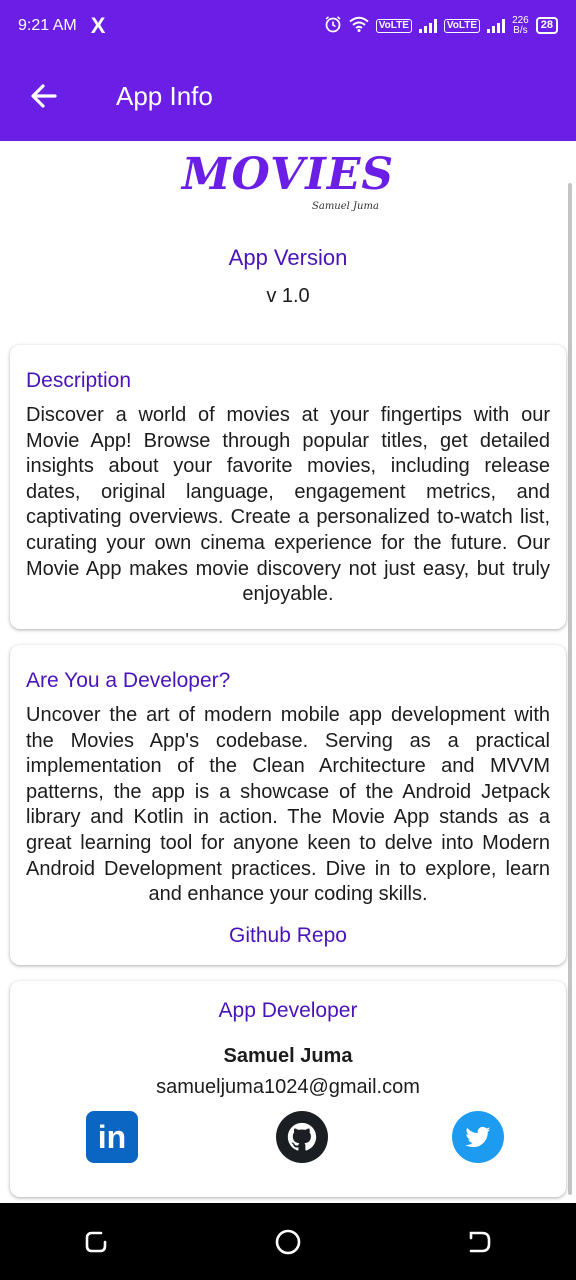 This screenshot has height=1280, width=576. I want to click on version-label: App Version, so click(288, 257).